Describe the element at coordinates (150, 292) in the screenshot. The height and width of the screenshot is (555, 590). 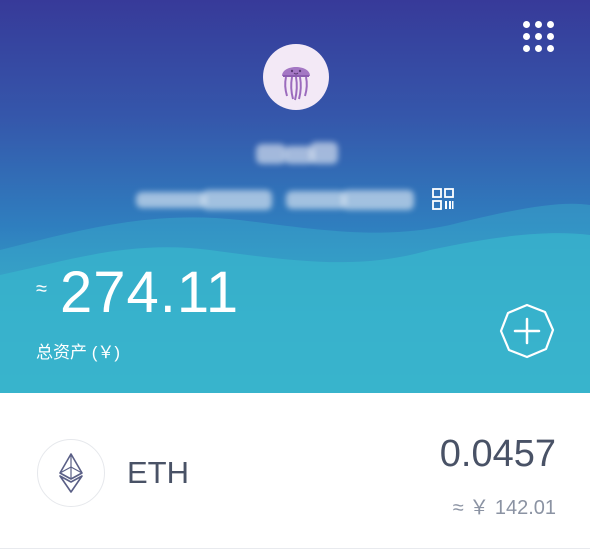
I see `total-assets-amount: 274.11` at that location.